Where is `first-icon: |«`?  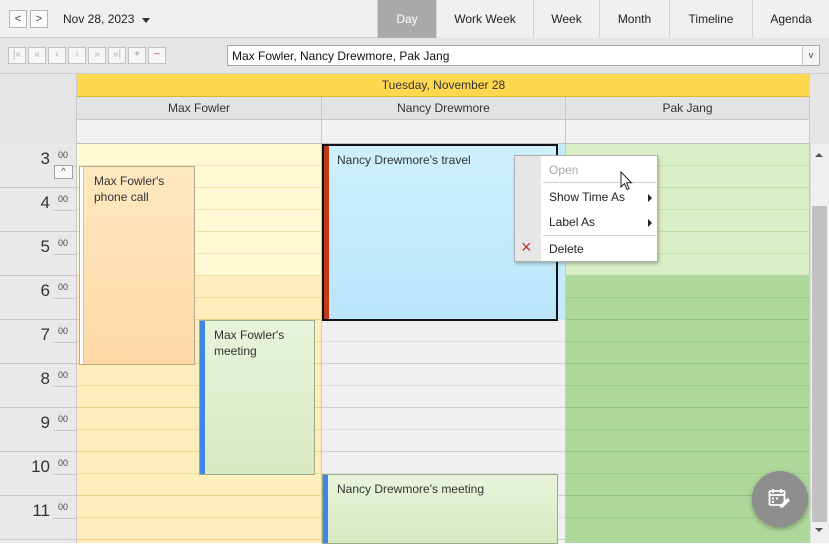 first-icon: |« is located at coordinates (17, 54).